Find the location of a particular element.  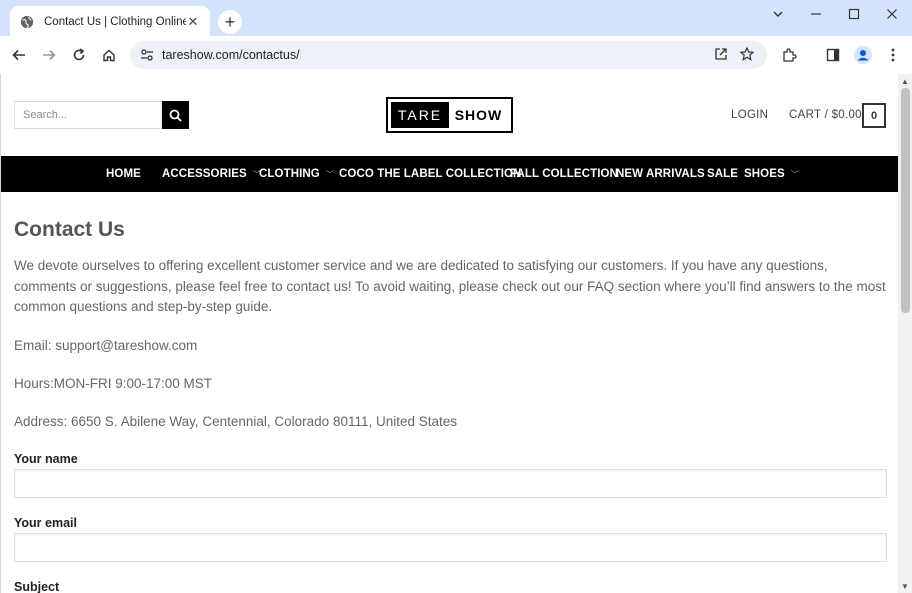

name-label: Your name is located at coordinates (46, 459).